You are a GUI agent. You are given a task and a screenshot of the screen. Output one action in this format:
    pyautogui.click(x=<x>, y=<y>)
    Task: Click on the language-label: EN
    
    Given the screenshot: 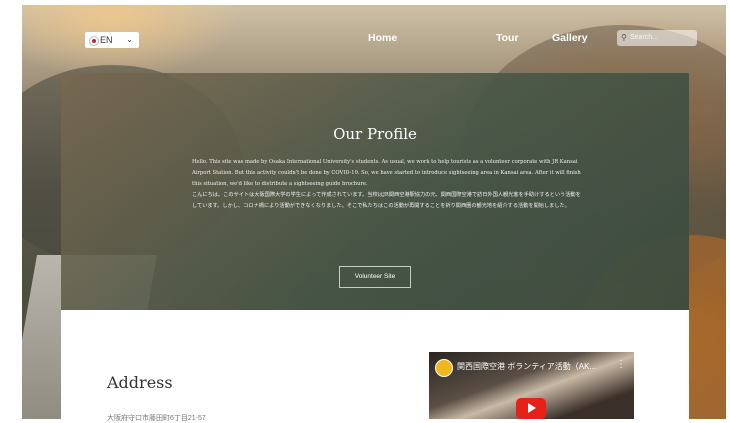 What is the action you would take?
    pyautogui.click(x=106, y=40)
    